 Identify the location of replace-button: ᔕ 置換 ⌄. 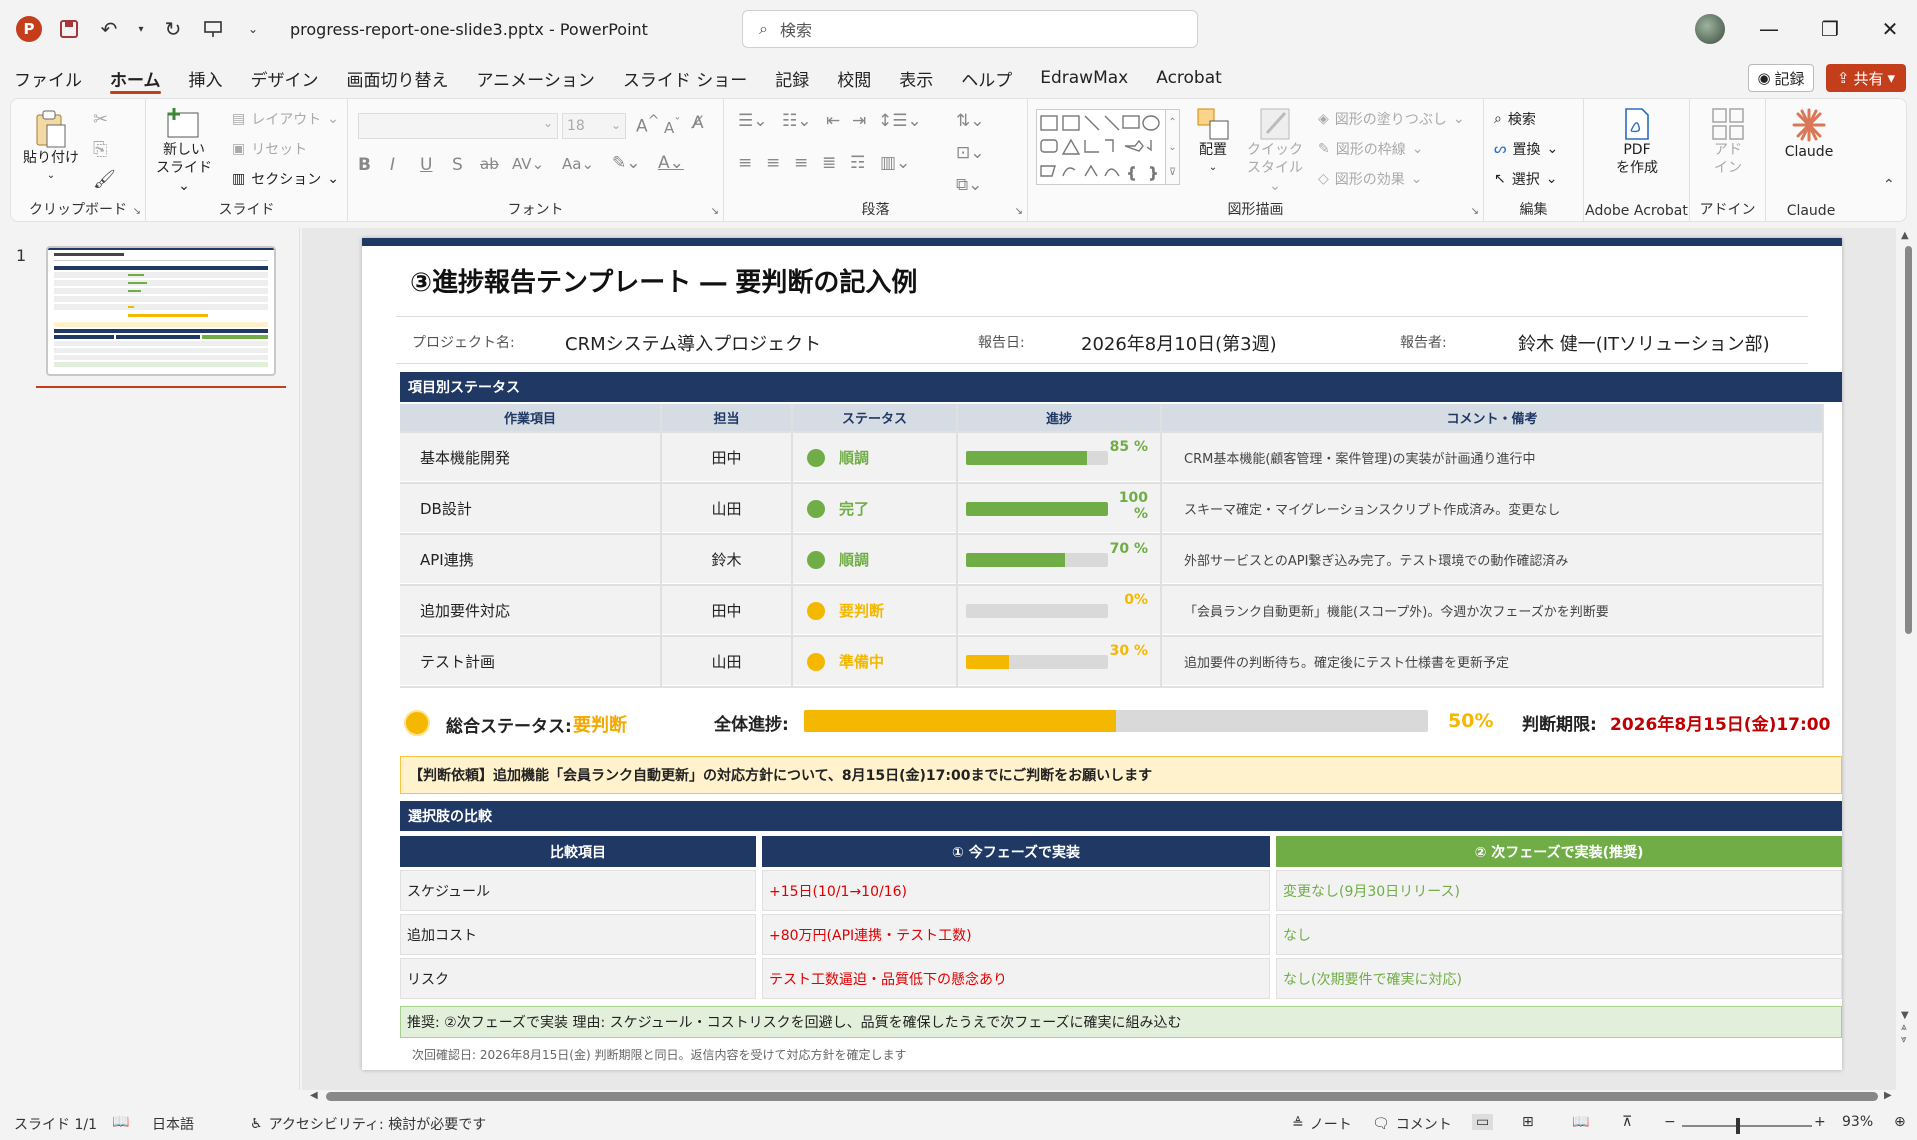
(1526, 149).